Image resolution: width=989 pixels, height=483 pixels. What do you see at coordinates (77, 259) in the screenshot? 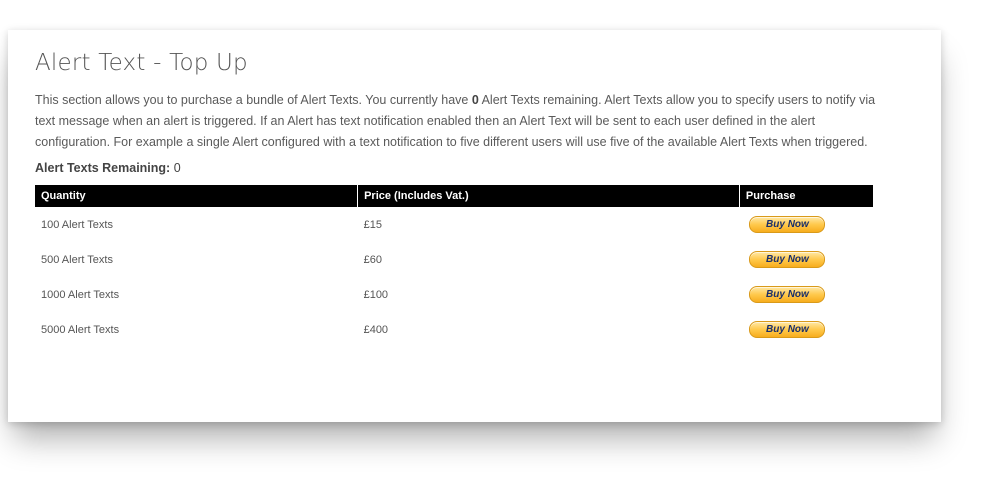
I see `row-quantity: 500 Alert Texts` at bounding box center [77, 259].